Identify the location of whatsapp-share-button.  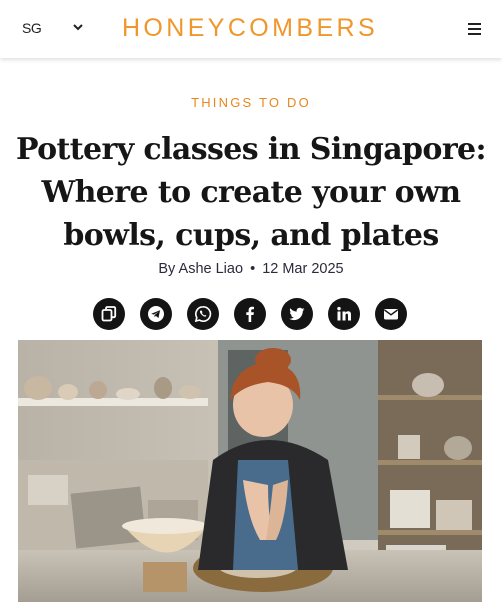
(203, 314).